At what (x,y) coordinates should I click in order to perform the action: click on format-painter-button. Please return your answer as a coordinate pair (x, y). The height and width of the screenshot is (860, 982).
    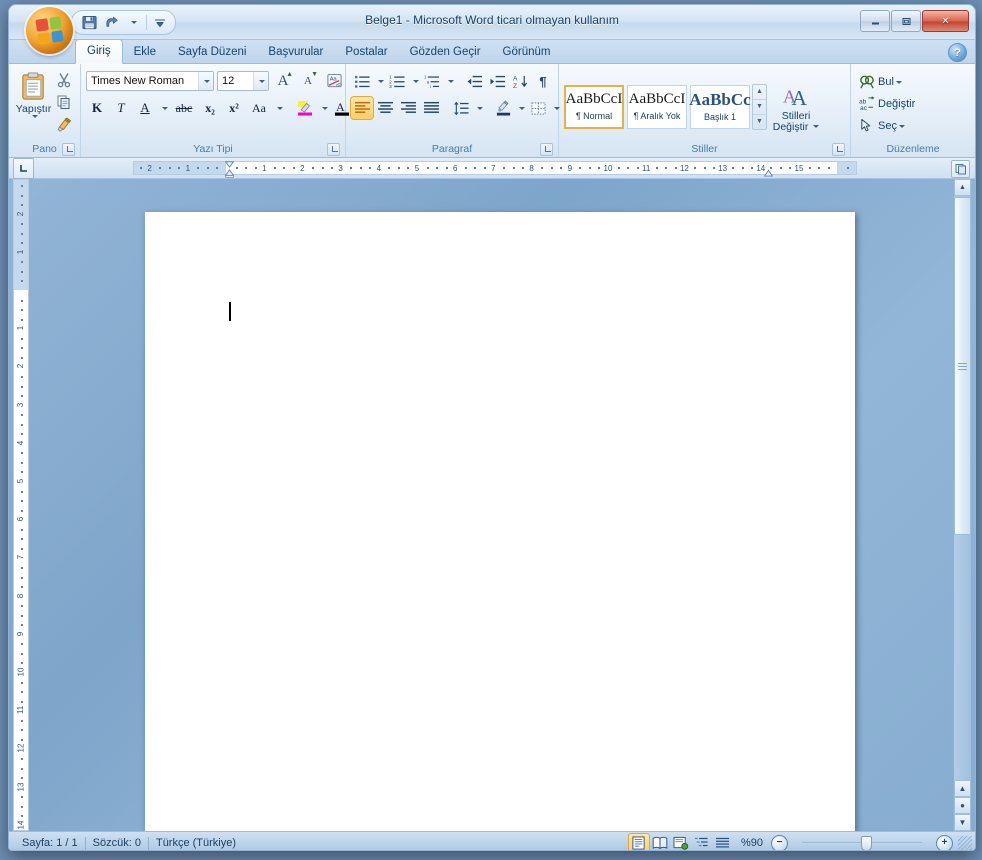
    Looking at the image, I should click on (64, 124).